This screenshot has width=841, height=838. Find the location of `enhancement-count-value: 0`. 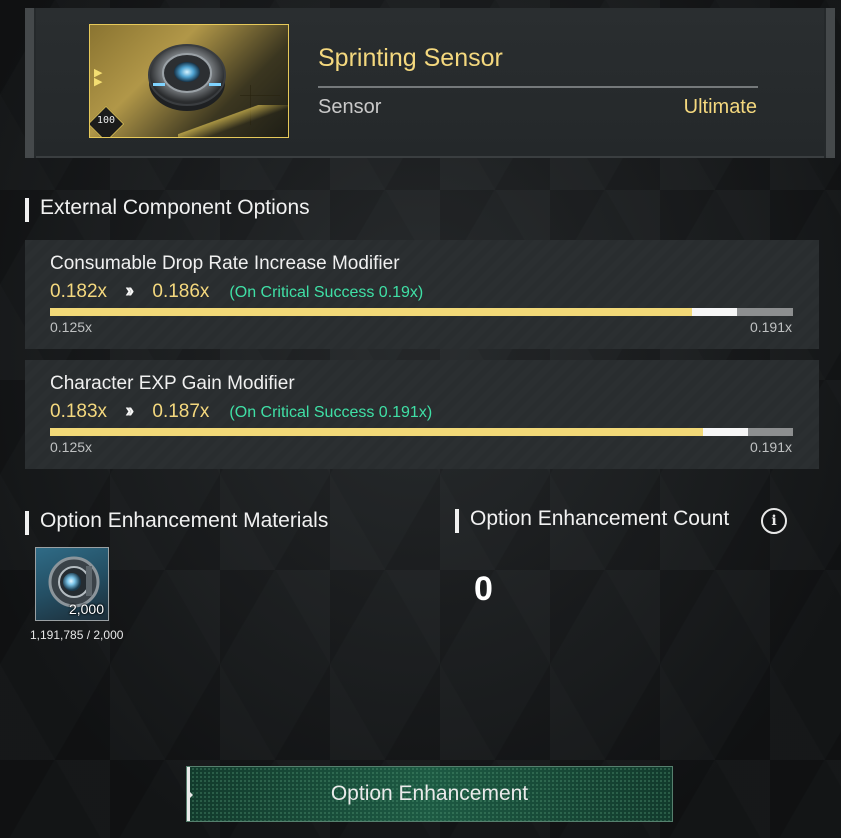

enhancement-count-value: 0 is located at coordinates (483, 589).